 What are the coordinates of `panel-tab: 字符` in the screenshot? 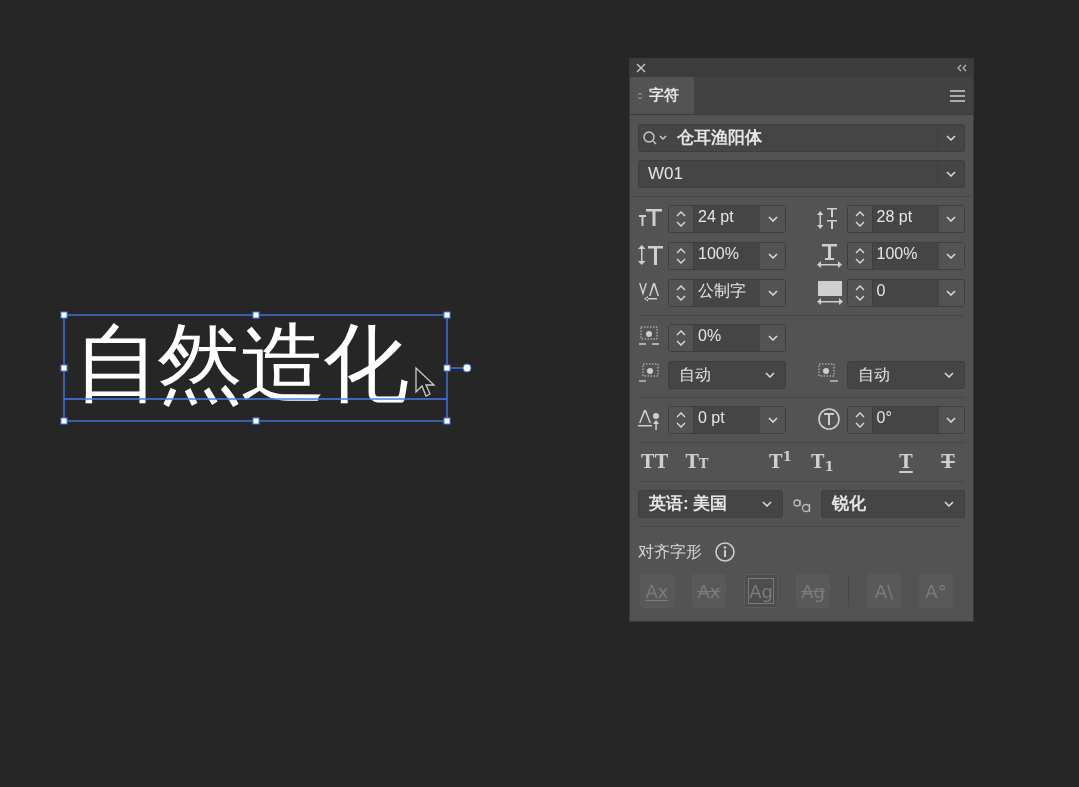 It's located at (662, 95).